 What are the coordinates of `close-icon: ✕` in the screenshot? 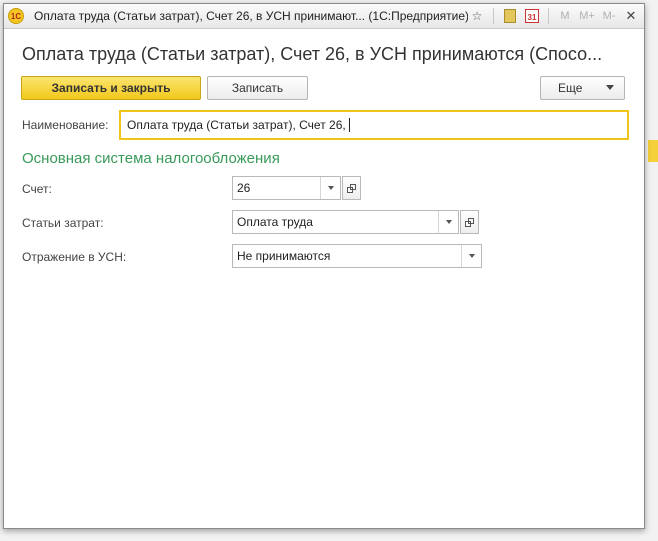 It's located at (631, 16).